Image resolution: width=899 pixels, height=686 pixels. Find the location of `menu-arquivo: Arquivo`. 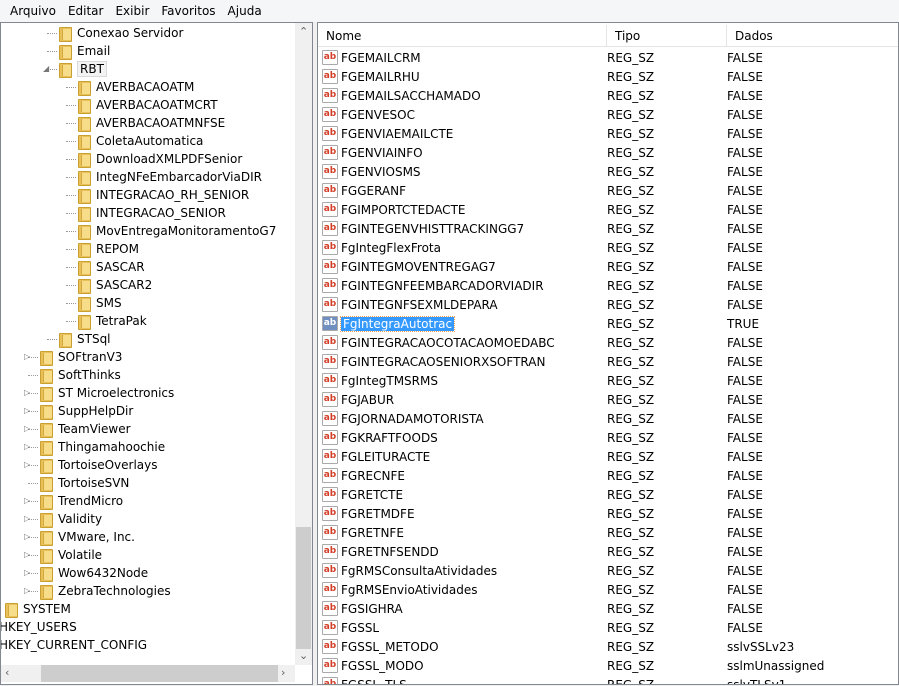

menu-arquivo: Arquivo is located at coordinates (33, 11).